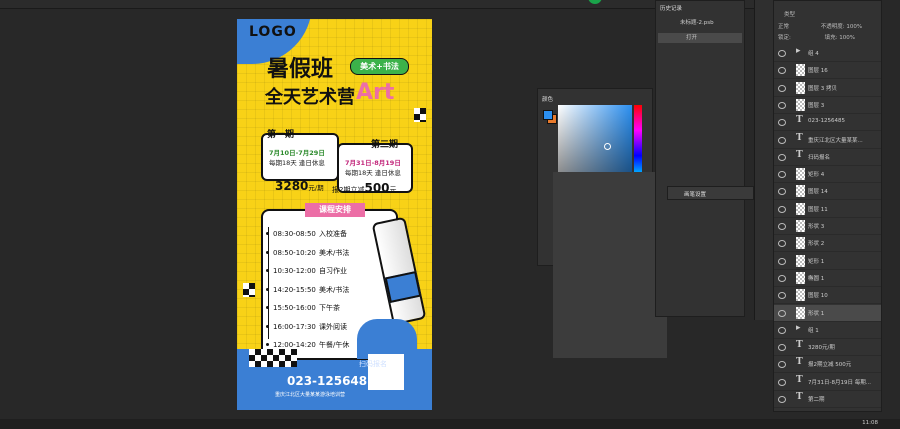  What do you see at coordinates (821, 348) in the screenshot?
I see `layer-name: 3280元/期` at bounding box center [821, 348].